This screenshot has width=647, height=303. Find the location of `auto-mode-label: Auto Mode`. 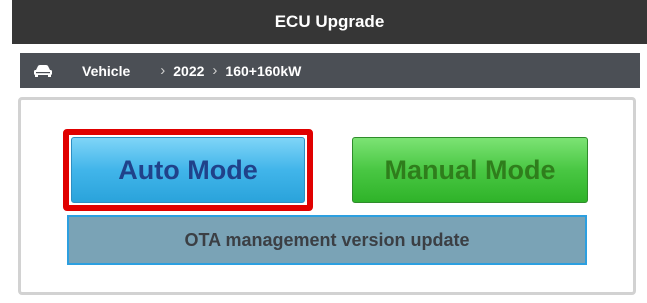

auto-mode-label: Auto Mode is located at coordinates (188, 169).